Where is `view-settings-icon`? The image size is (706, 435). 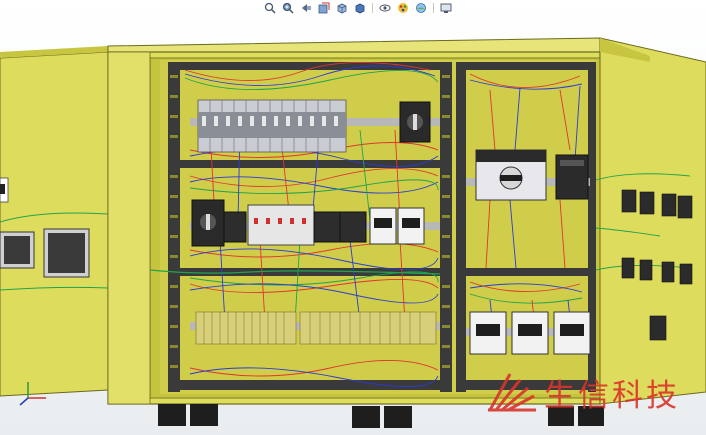 view-settings-icon is located at coordinates (446, 8).